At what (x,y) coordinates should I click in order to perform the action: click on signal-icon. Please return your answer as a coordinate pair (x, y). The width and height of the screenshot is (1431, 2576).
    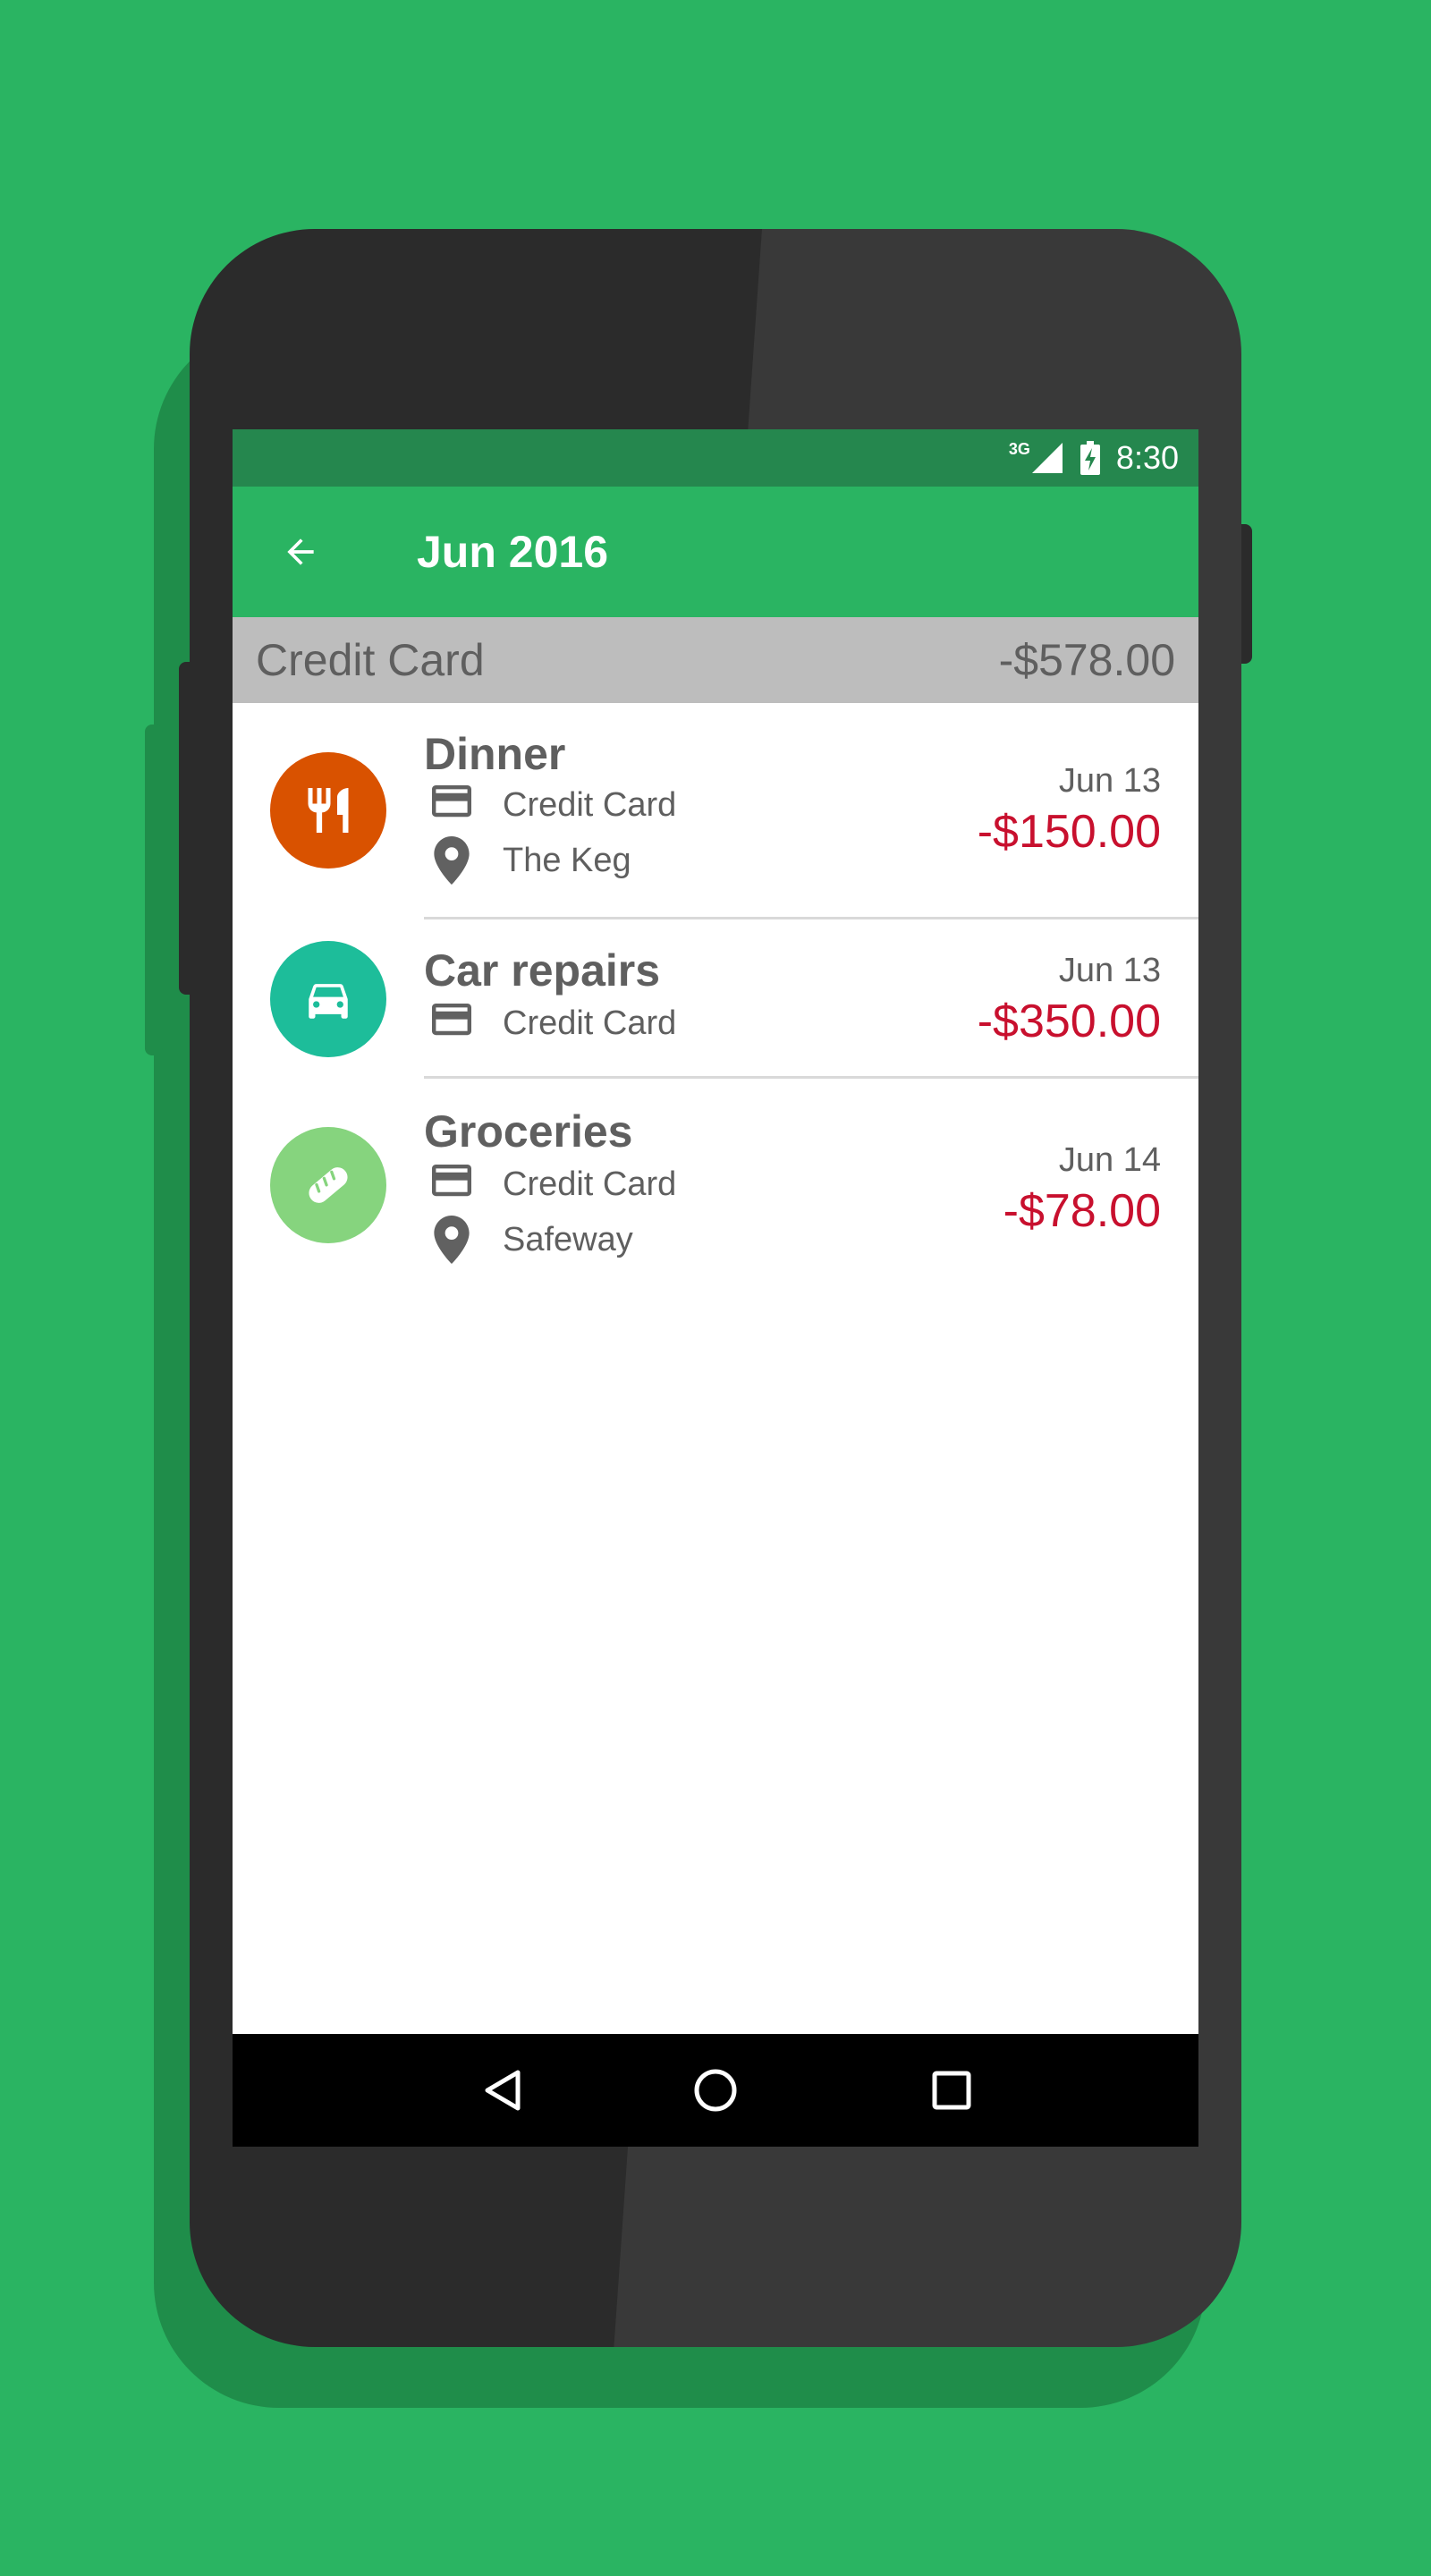
    Looking at the image, I should click on (1047, 458).